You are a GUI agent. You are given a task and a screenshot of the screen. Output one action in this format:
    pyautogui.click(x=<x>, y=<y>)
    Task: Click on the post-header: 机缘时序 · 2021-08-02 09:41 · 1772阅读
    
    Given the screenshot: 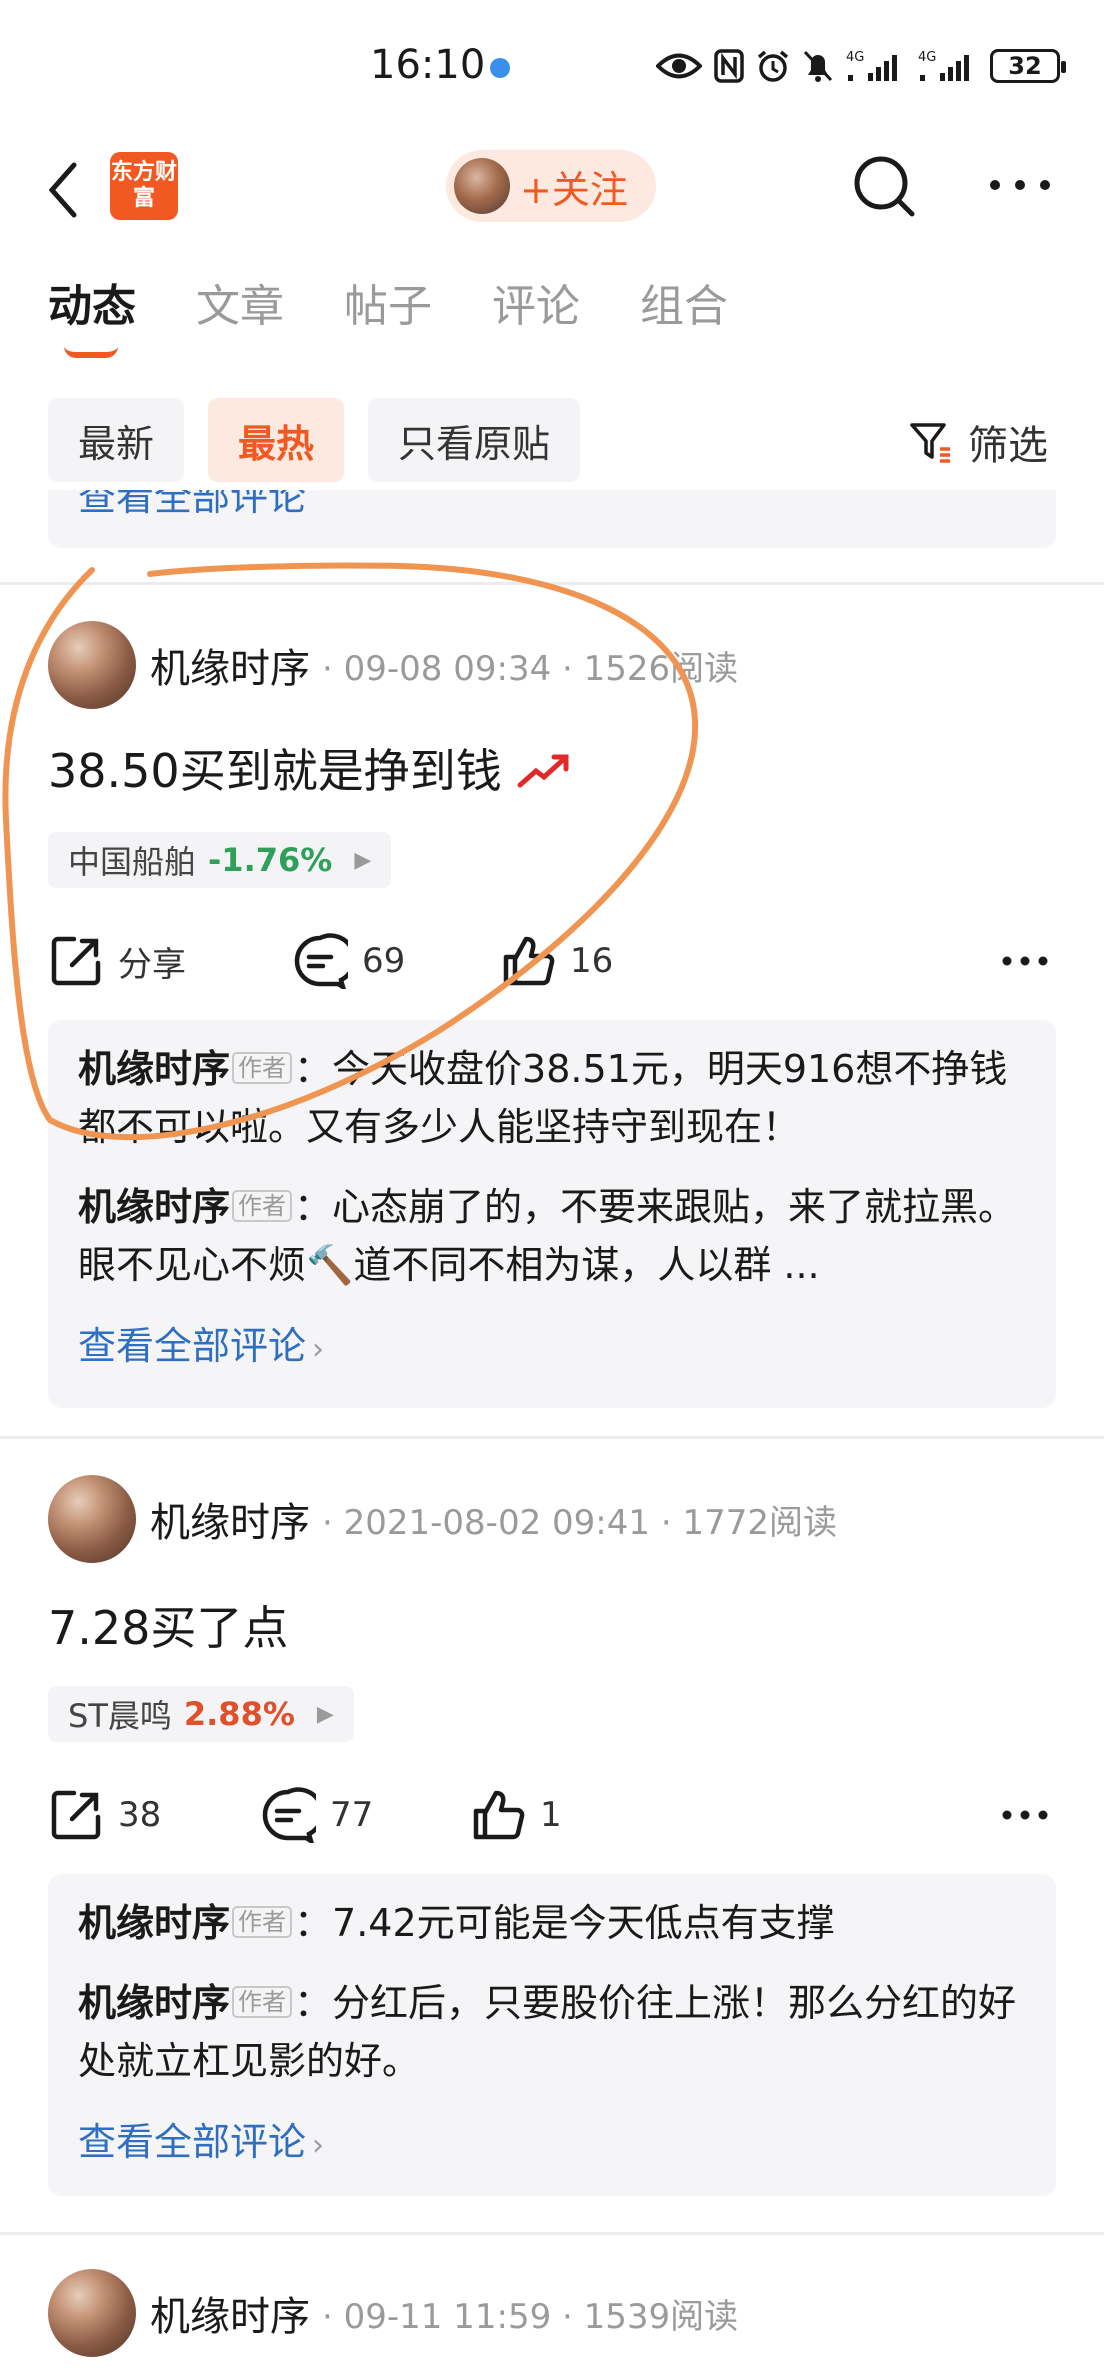 What is the action you would take?
    pyautogui.click(x=442, y=1519)
    